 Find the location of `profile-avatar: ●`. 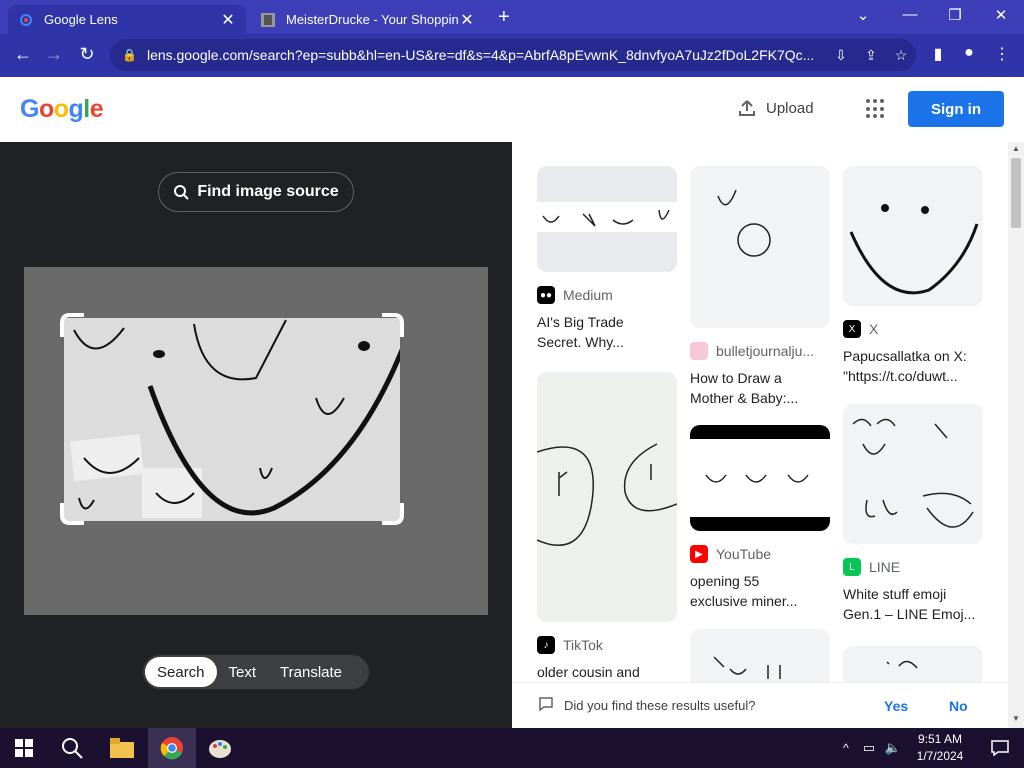

profile-avatar: ● is located at coordinates (969, 53).